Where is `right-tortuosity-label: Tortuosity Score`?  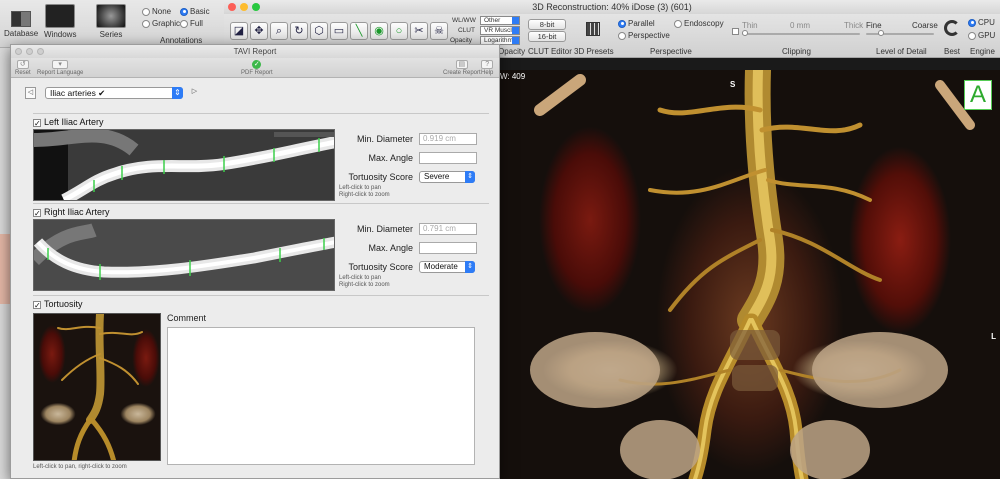 right-tortuosity-label: Tortuosity Score is located at coordinates (380, 267).